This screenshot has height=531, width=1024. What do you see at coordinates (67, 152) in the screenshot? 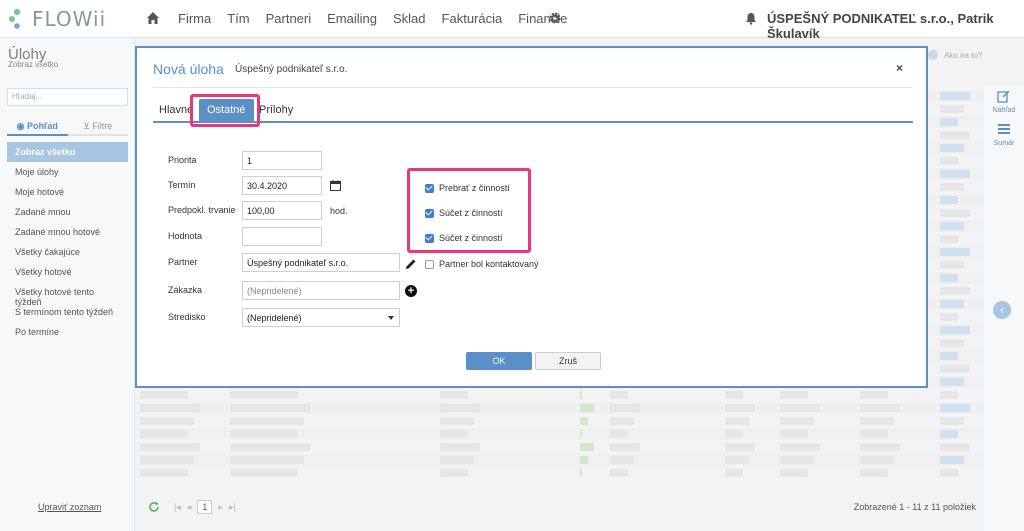
I see `sidebar-item-zobraz-vsetko: Zobraz všetko` at bounding box center [67, 152].